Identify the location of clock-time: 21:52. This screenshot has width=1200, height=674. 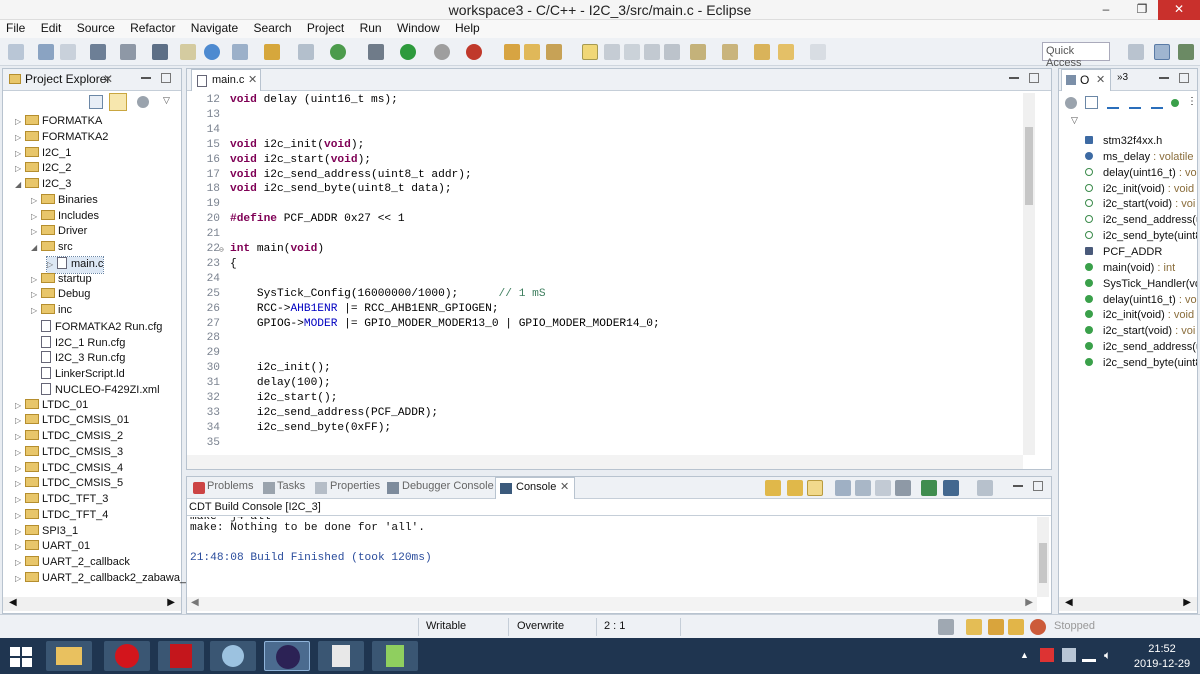
(1162, 649).